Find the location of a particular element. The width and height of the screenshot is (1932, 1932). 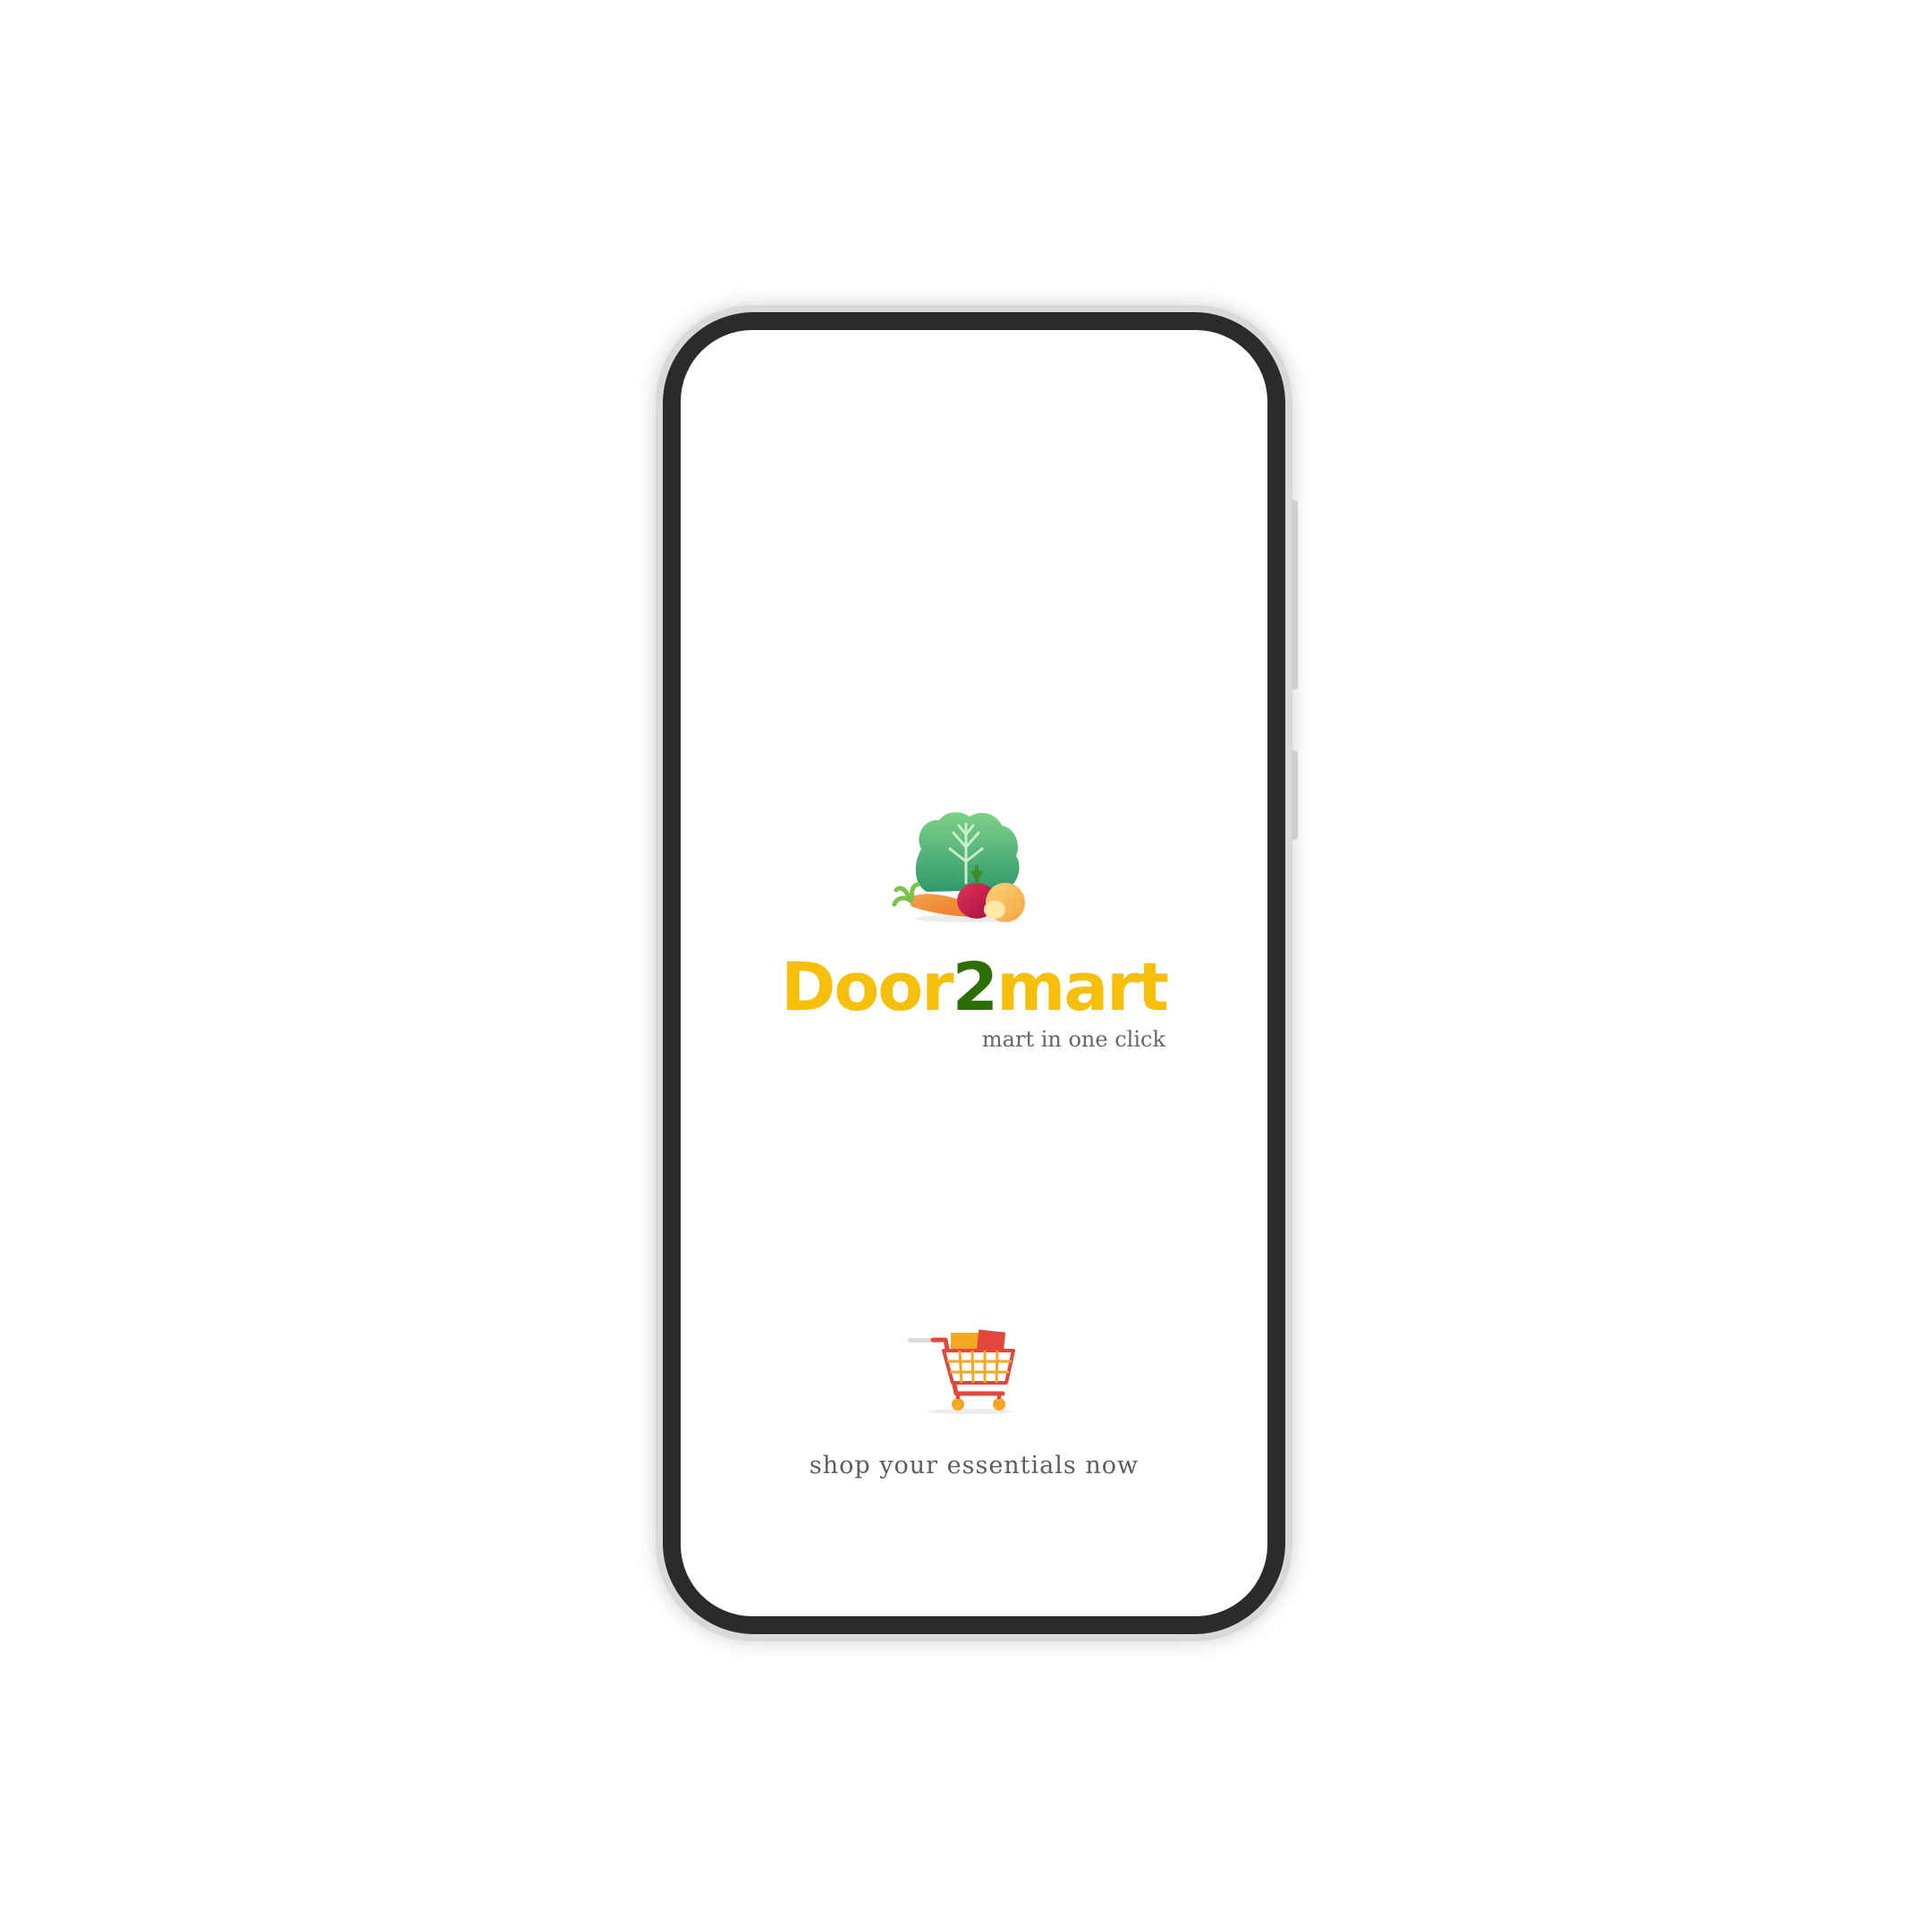

footer-slogan: shop your essentials now is located at coordinates (974, 1465).